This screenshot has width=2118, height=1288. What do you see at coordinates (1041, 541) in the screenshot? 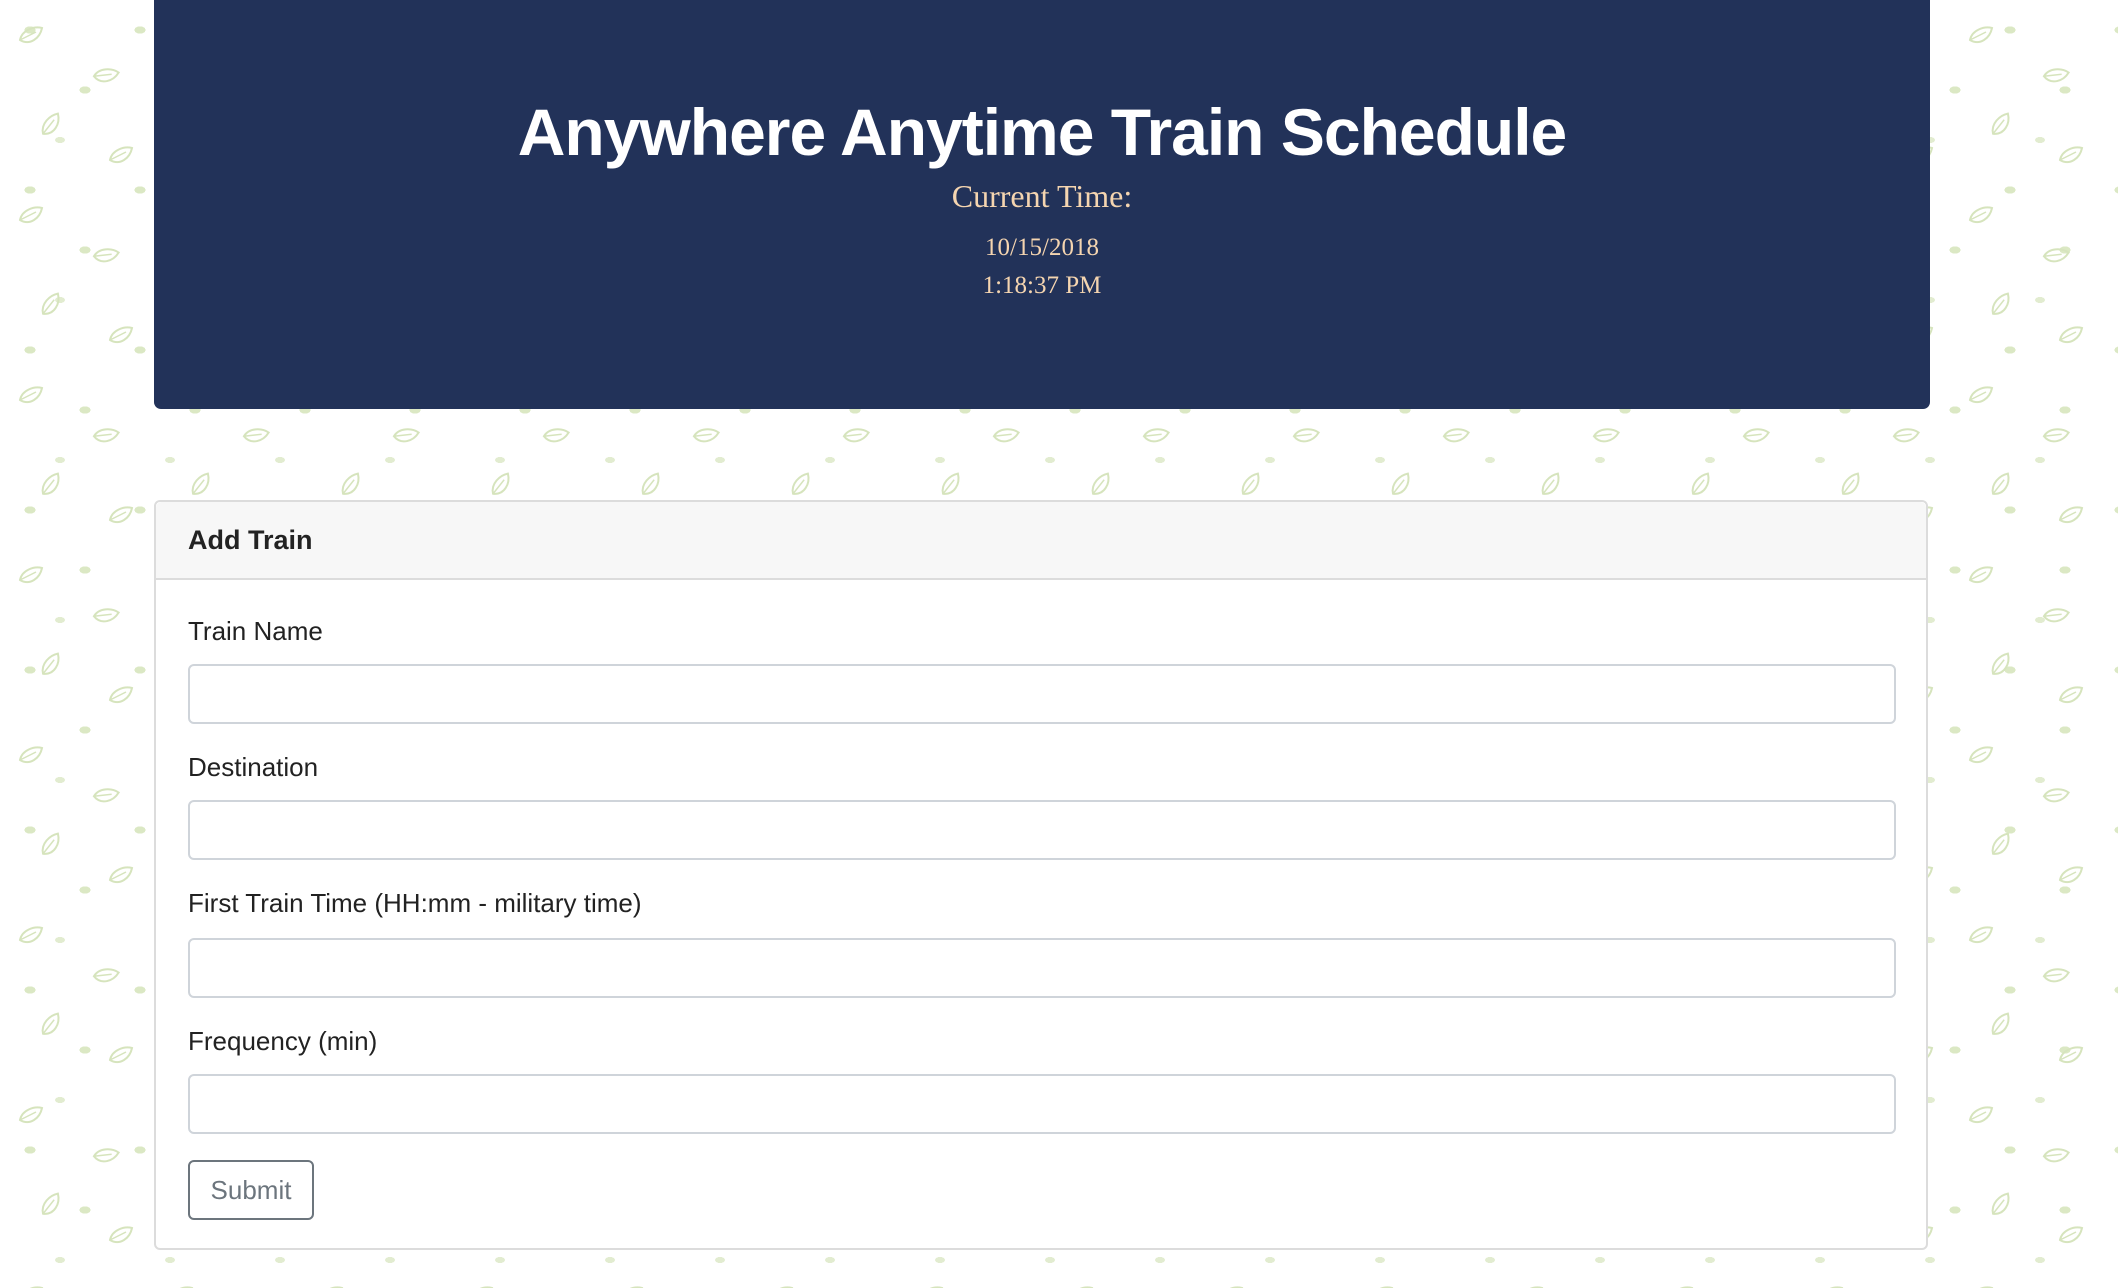
I see `add-train-header: Add Train` at bounding box center [1041, 541].